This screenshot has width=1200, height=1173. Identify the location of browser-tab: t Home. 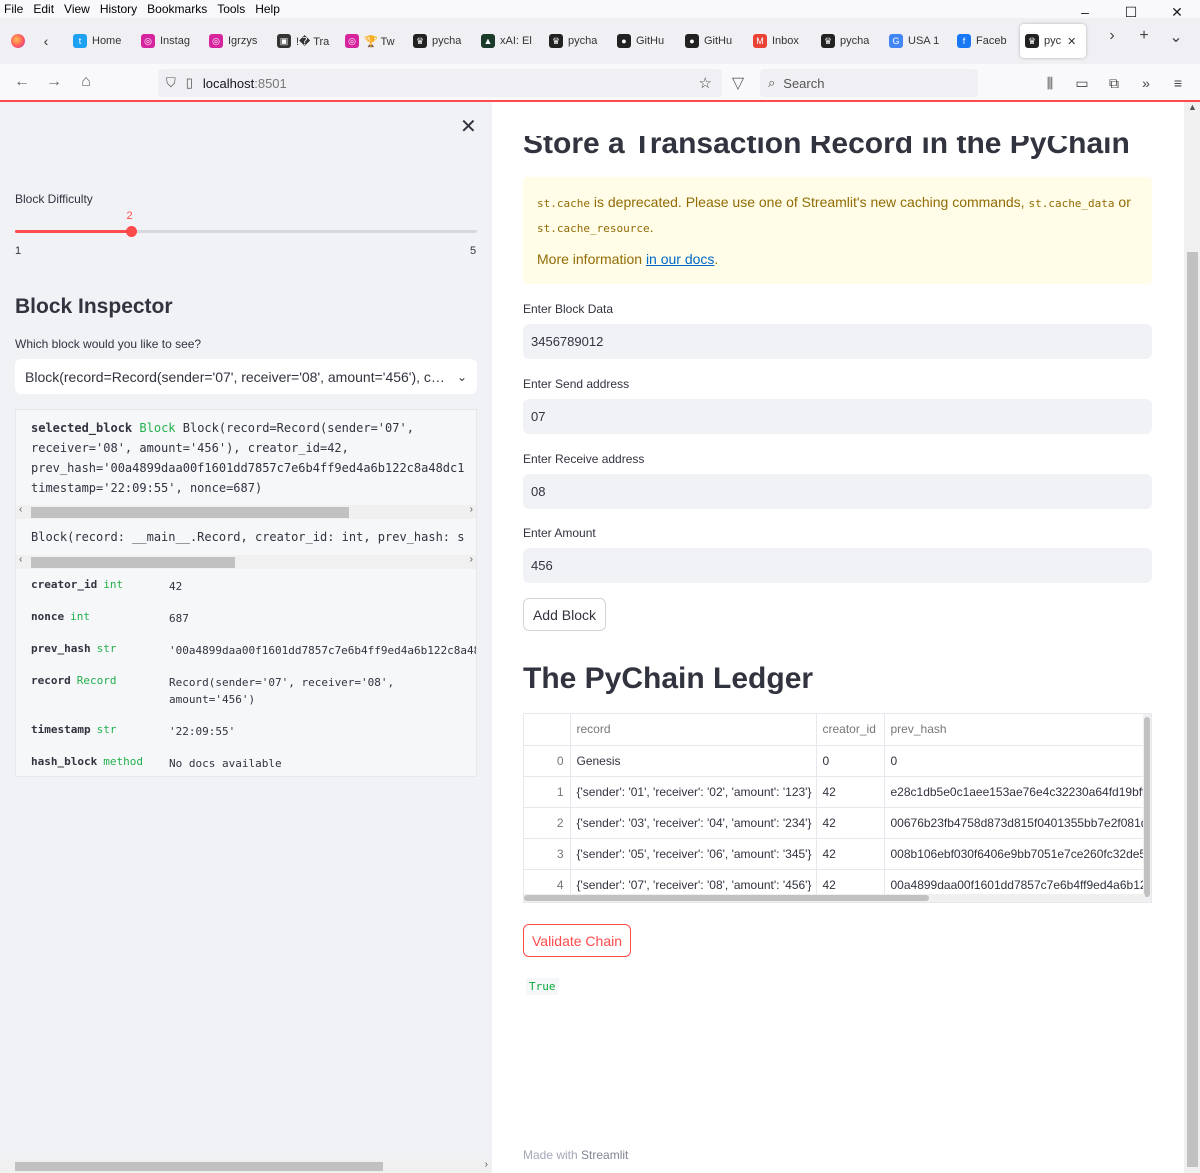
(100, 41).